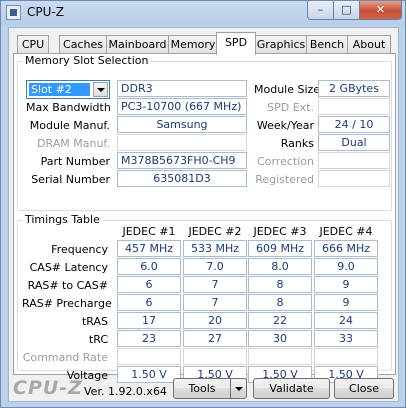 The width and height of the screenshot is (406, 408). Describe the element at coordinates (182, 106) in the screenshot. I see `max-bandwidth-field: PC3-10700 (667 MHz)` at that location.